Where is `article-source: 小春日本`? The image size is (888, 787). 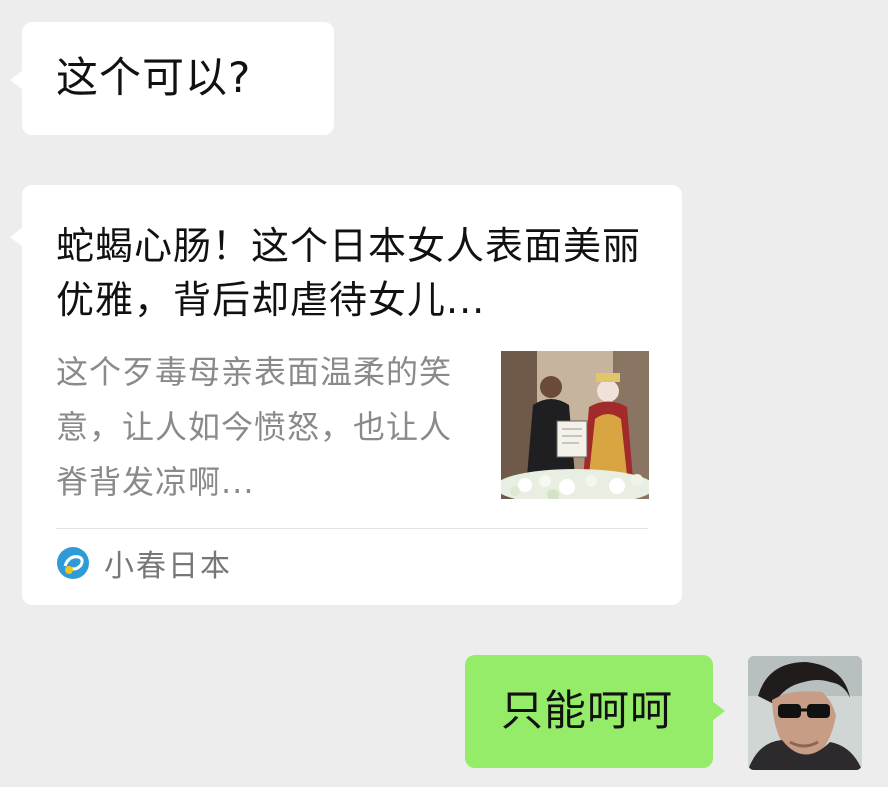
article-source: 小春日本 is located at coordinates (144, 563).